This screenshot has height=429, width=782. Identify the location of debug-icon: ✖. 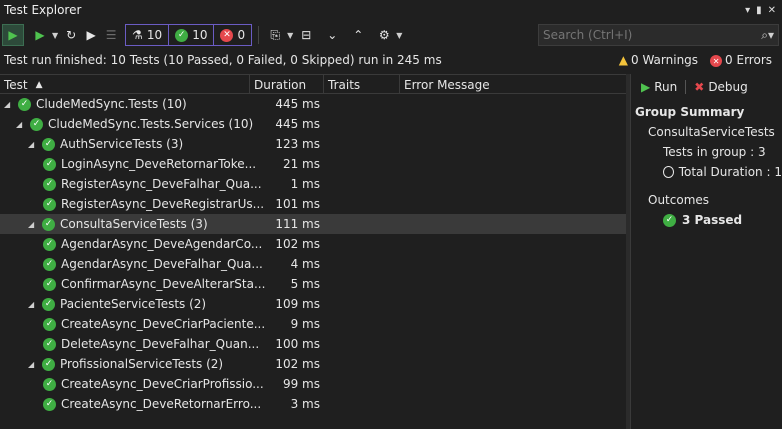
(699, 87).